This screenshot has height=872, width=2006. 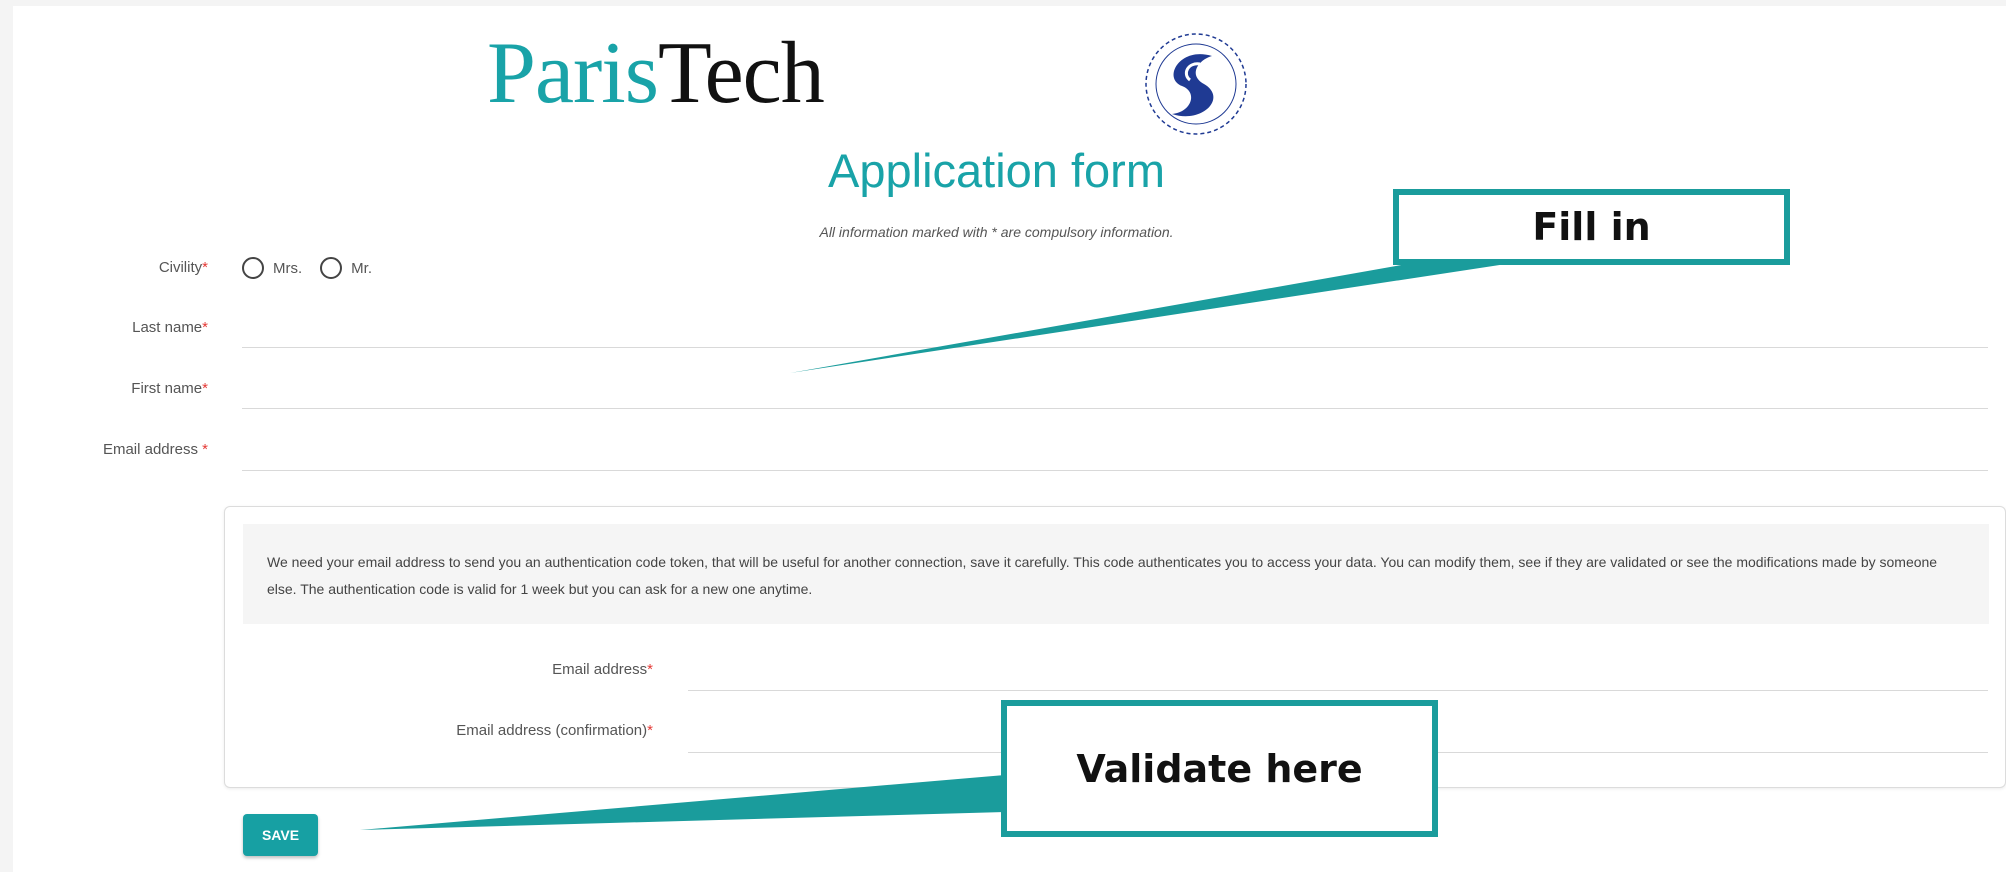 What do you see at coordinates (183, 267) in the screenshot?
I see `civility-label: Civility*` at bounding box center [183, 267].